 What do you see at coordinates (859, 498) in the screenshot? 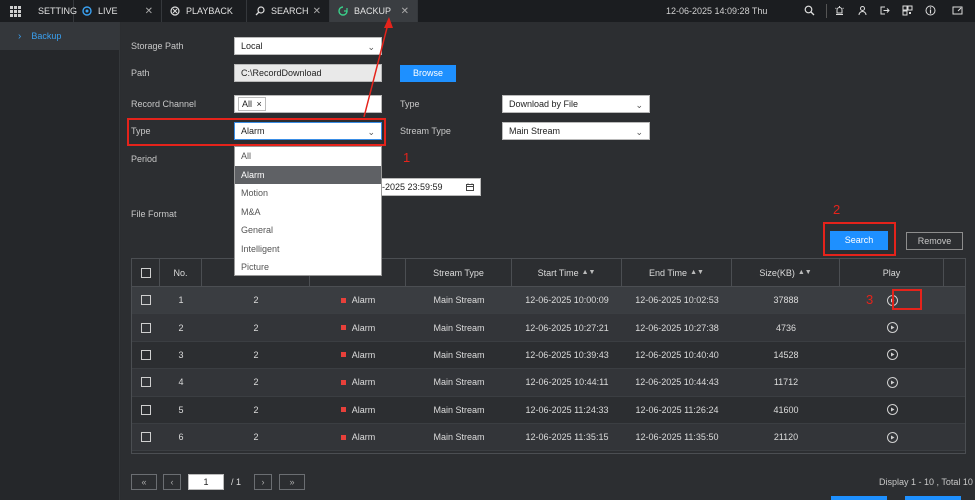
I see `backup-button` at bounding box center [859, 498].